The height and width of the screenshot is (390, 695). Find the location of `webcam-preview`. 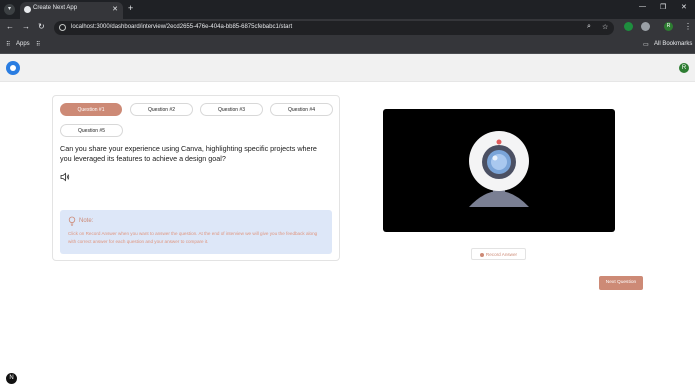

webcam-preview is located at coordinates (499, 170).